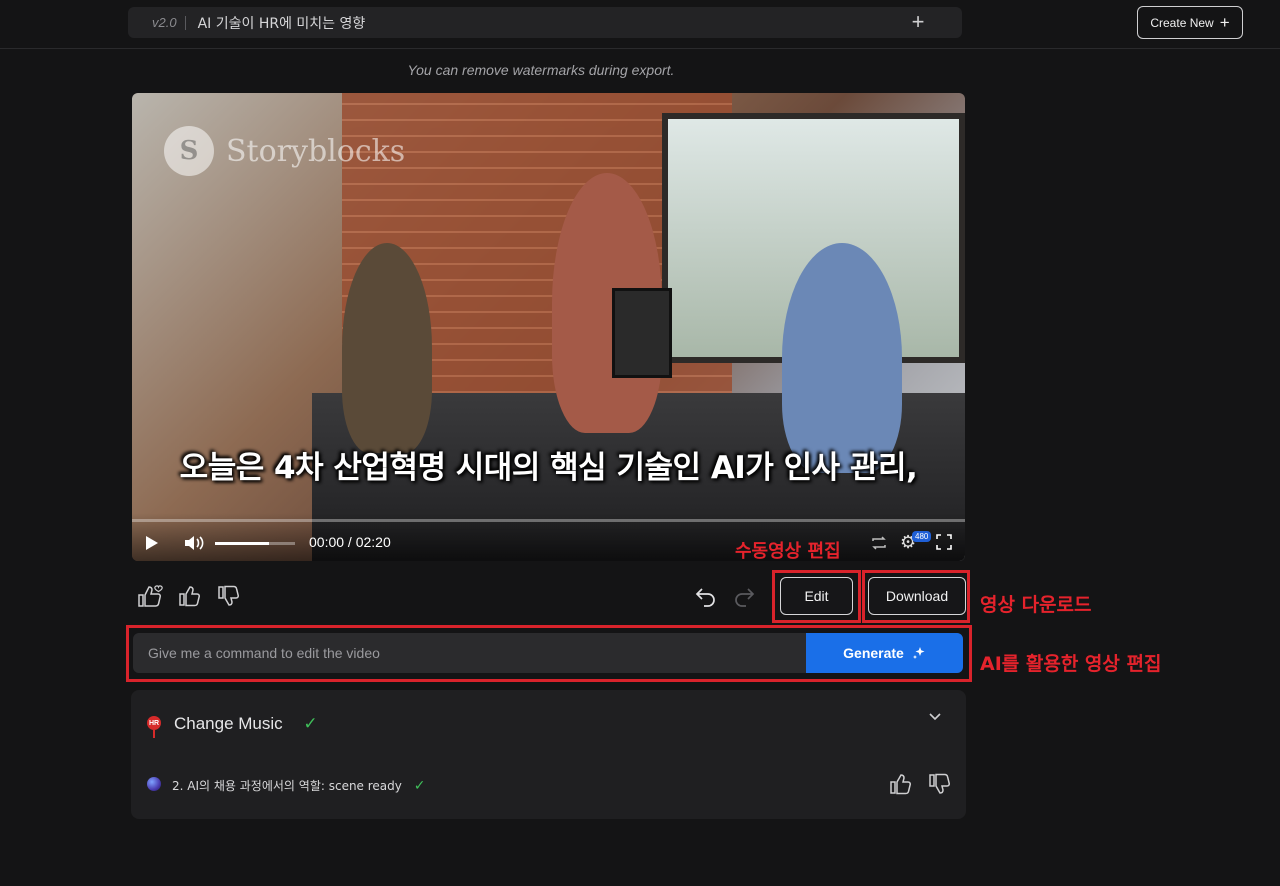 The image size is (1280, 886). I want to click on video-subtitle: 오늘은 4차 산업혁명 시대의 핵심 기술인 AI가 인사 관리,, so click(548, 468).